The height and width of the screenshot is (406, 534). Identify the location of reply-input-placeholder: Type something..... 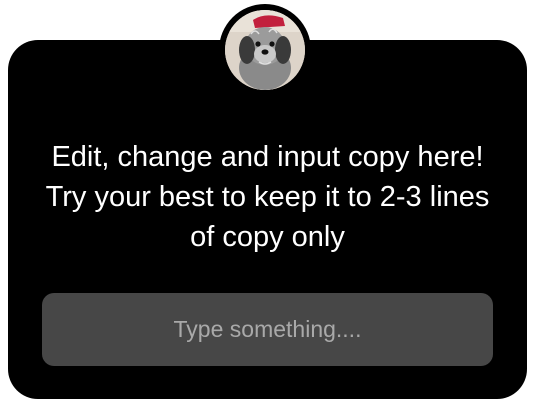
(267, 329).